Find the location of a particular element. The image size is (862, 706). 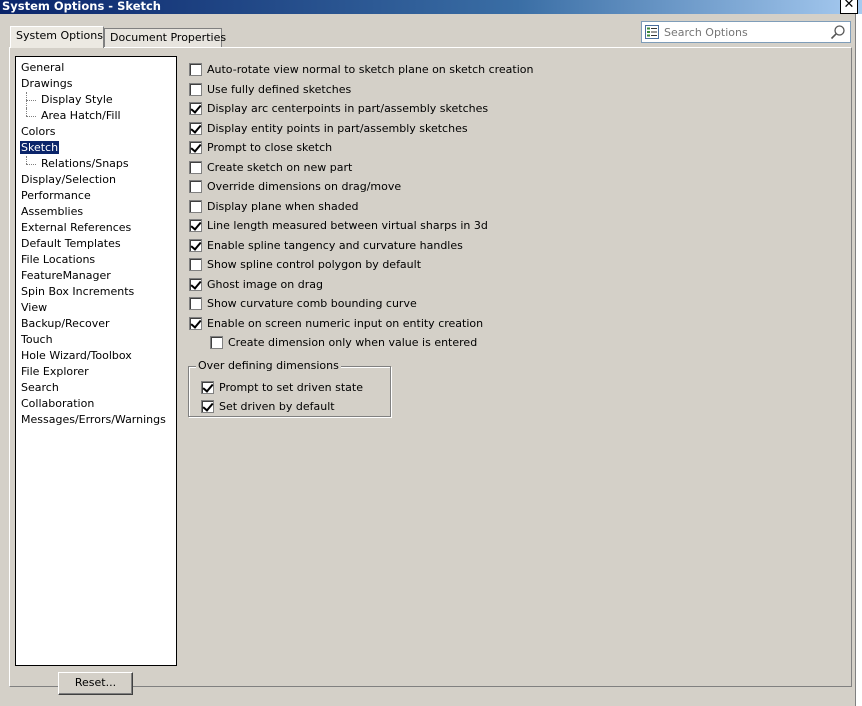

search-box is located at coordinates (746, 32).